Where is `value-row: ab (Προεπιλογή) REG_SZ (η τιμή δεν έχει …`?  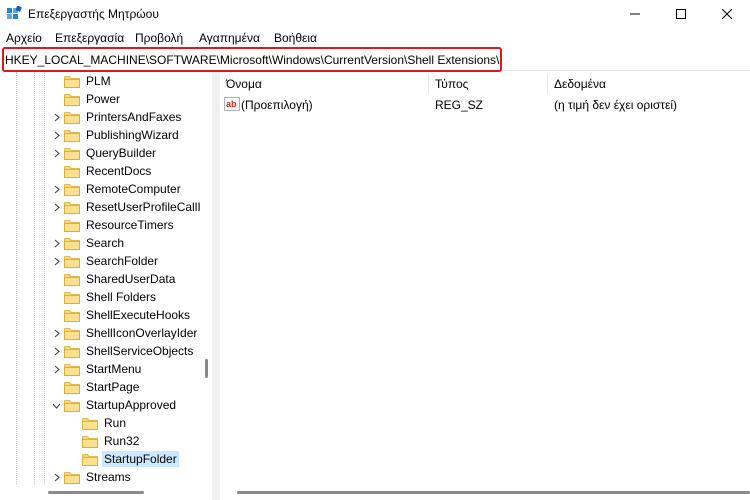 value-row: ab (Προεπιλογή) REG_SZ (η τιμή δεν έχει … is located at coordinates (485, 105).